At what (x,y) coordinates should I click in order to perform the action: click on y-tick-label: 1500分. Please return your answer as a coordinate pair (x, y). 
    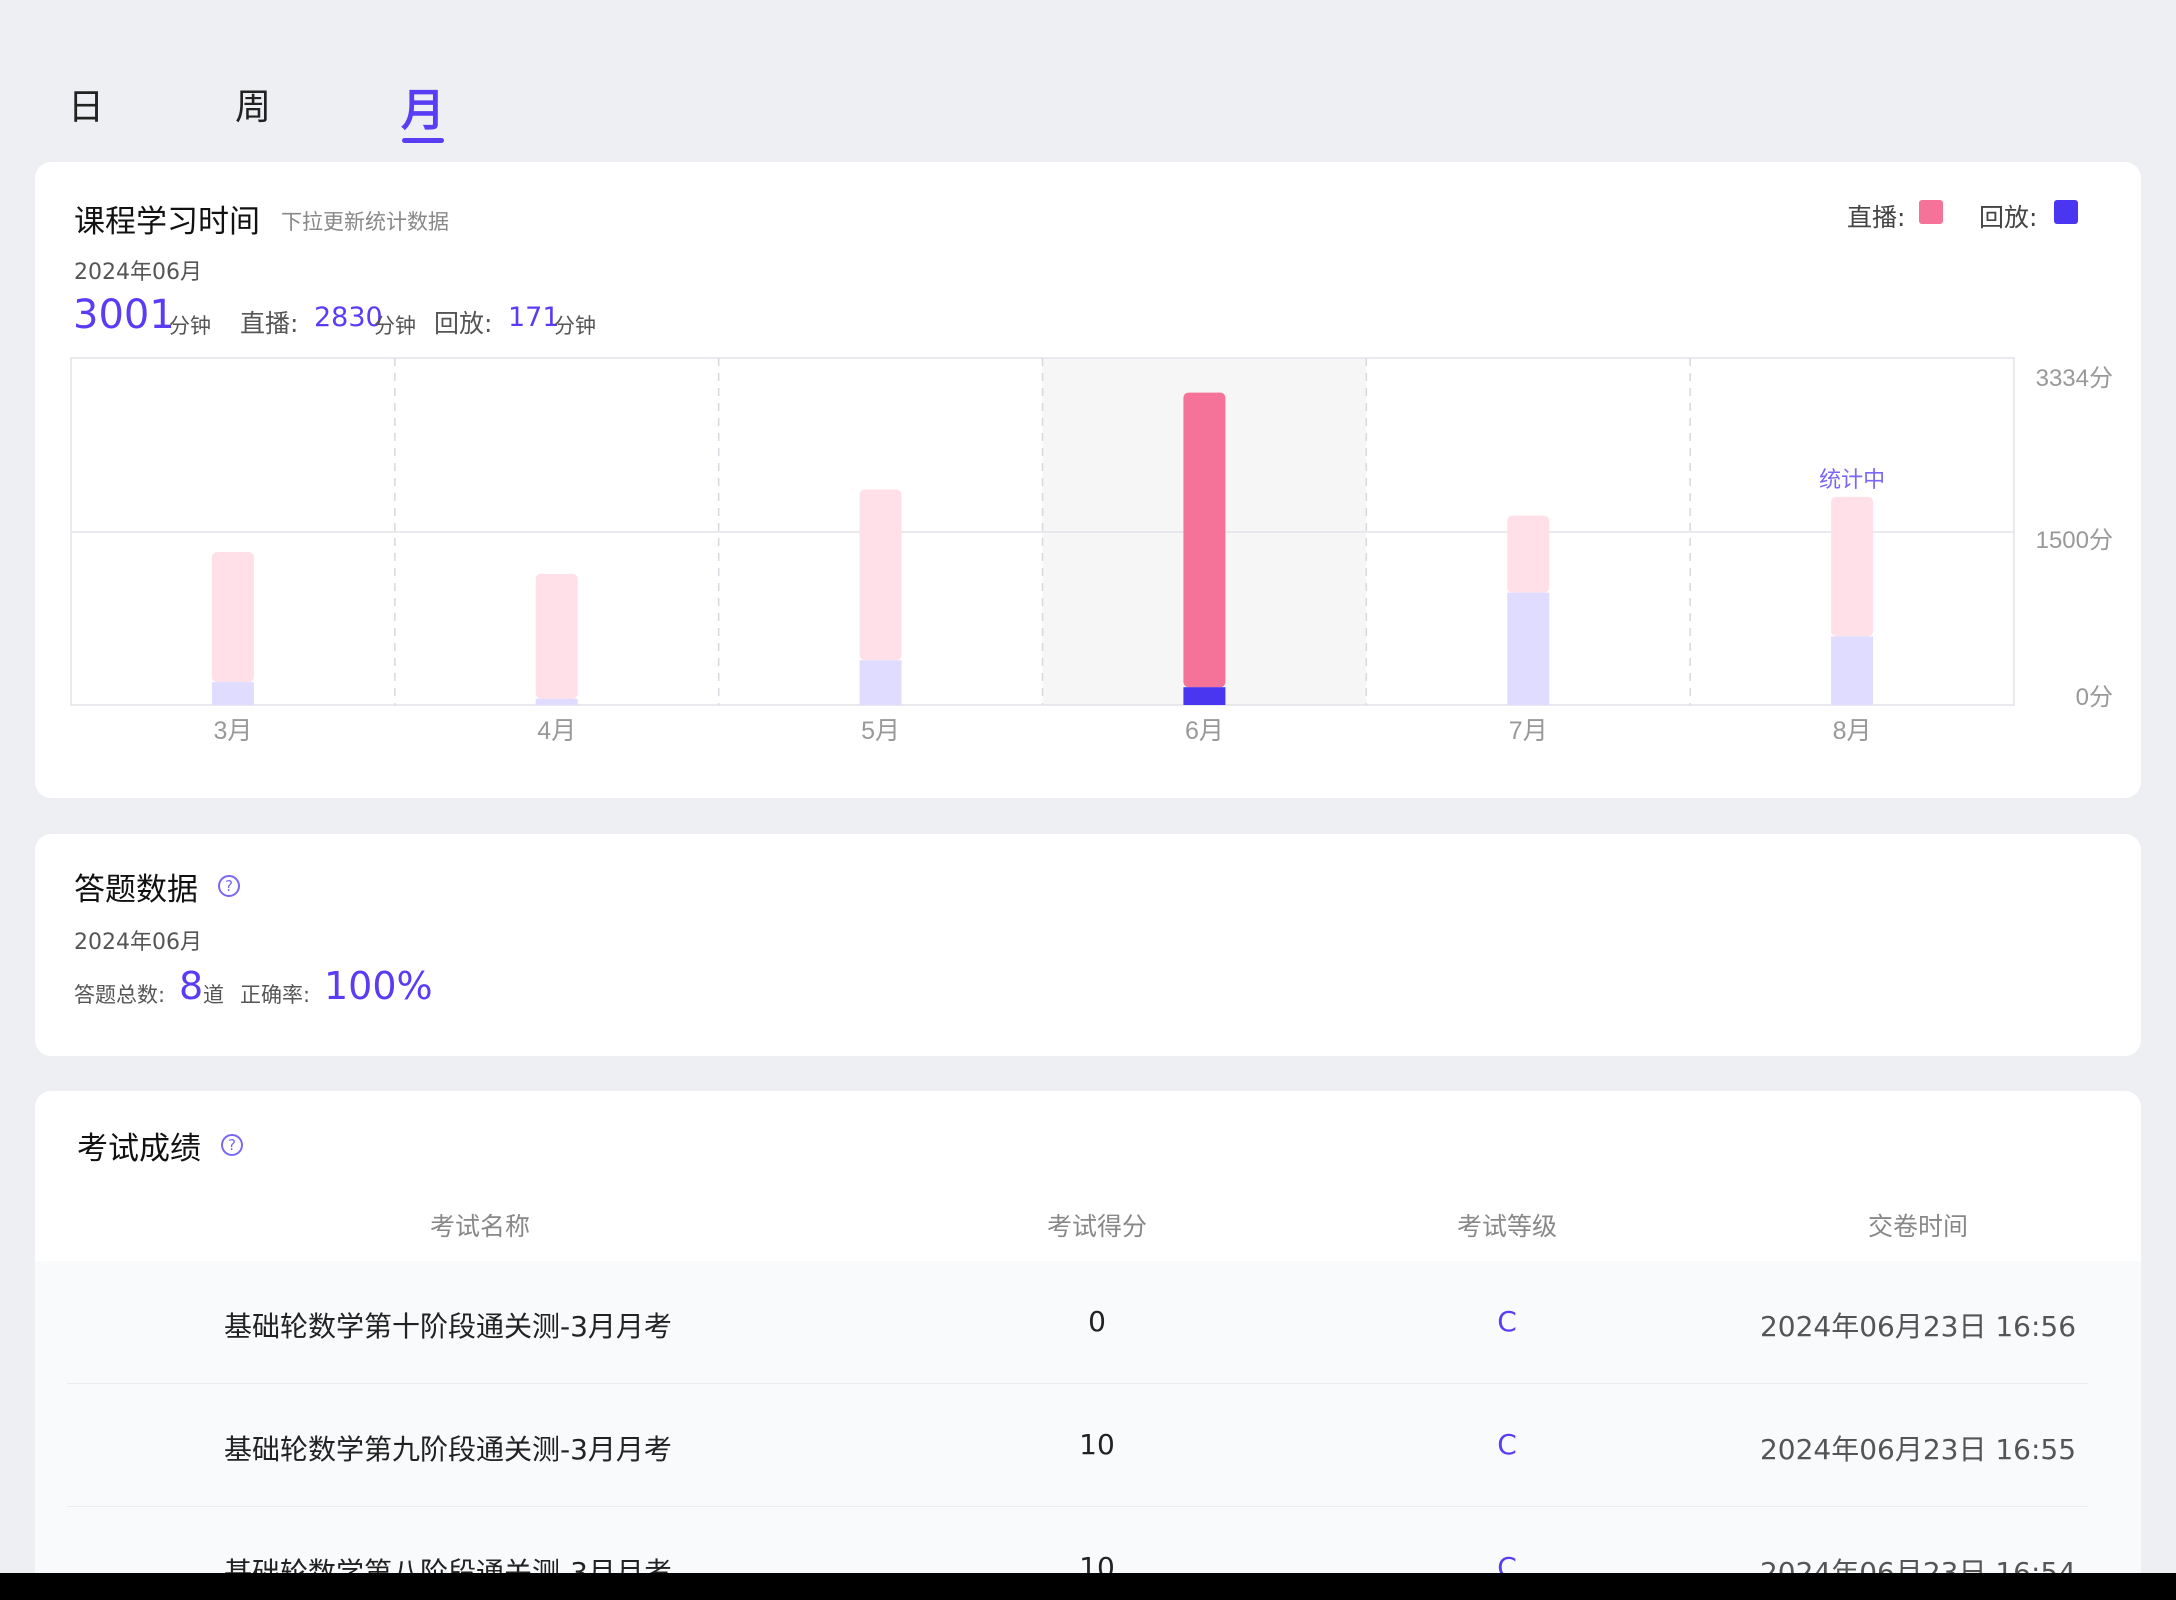
    Looking at the image, I should click on (2074, 540).